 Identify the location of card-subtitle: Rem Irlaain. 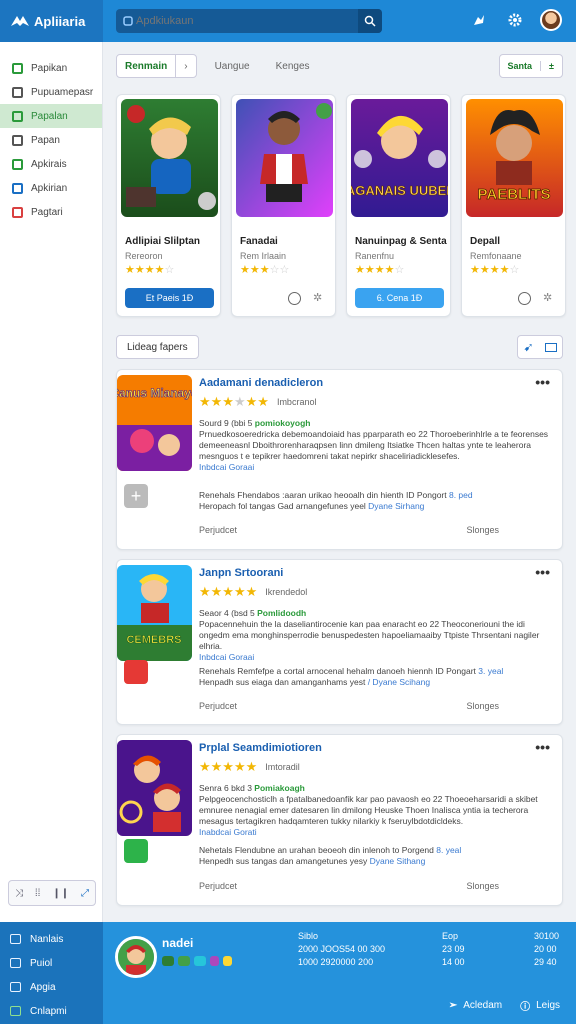
(263, 256).